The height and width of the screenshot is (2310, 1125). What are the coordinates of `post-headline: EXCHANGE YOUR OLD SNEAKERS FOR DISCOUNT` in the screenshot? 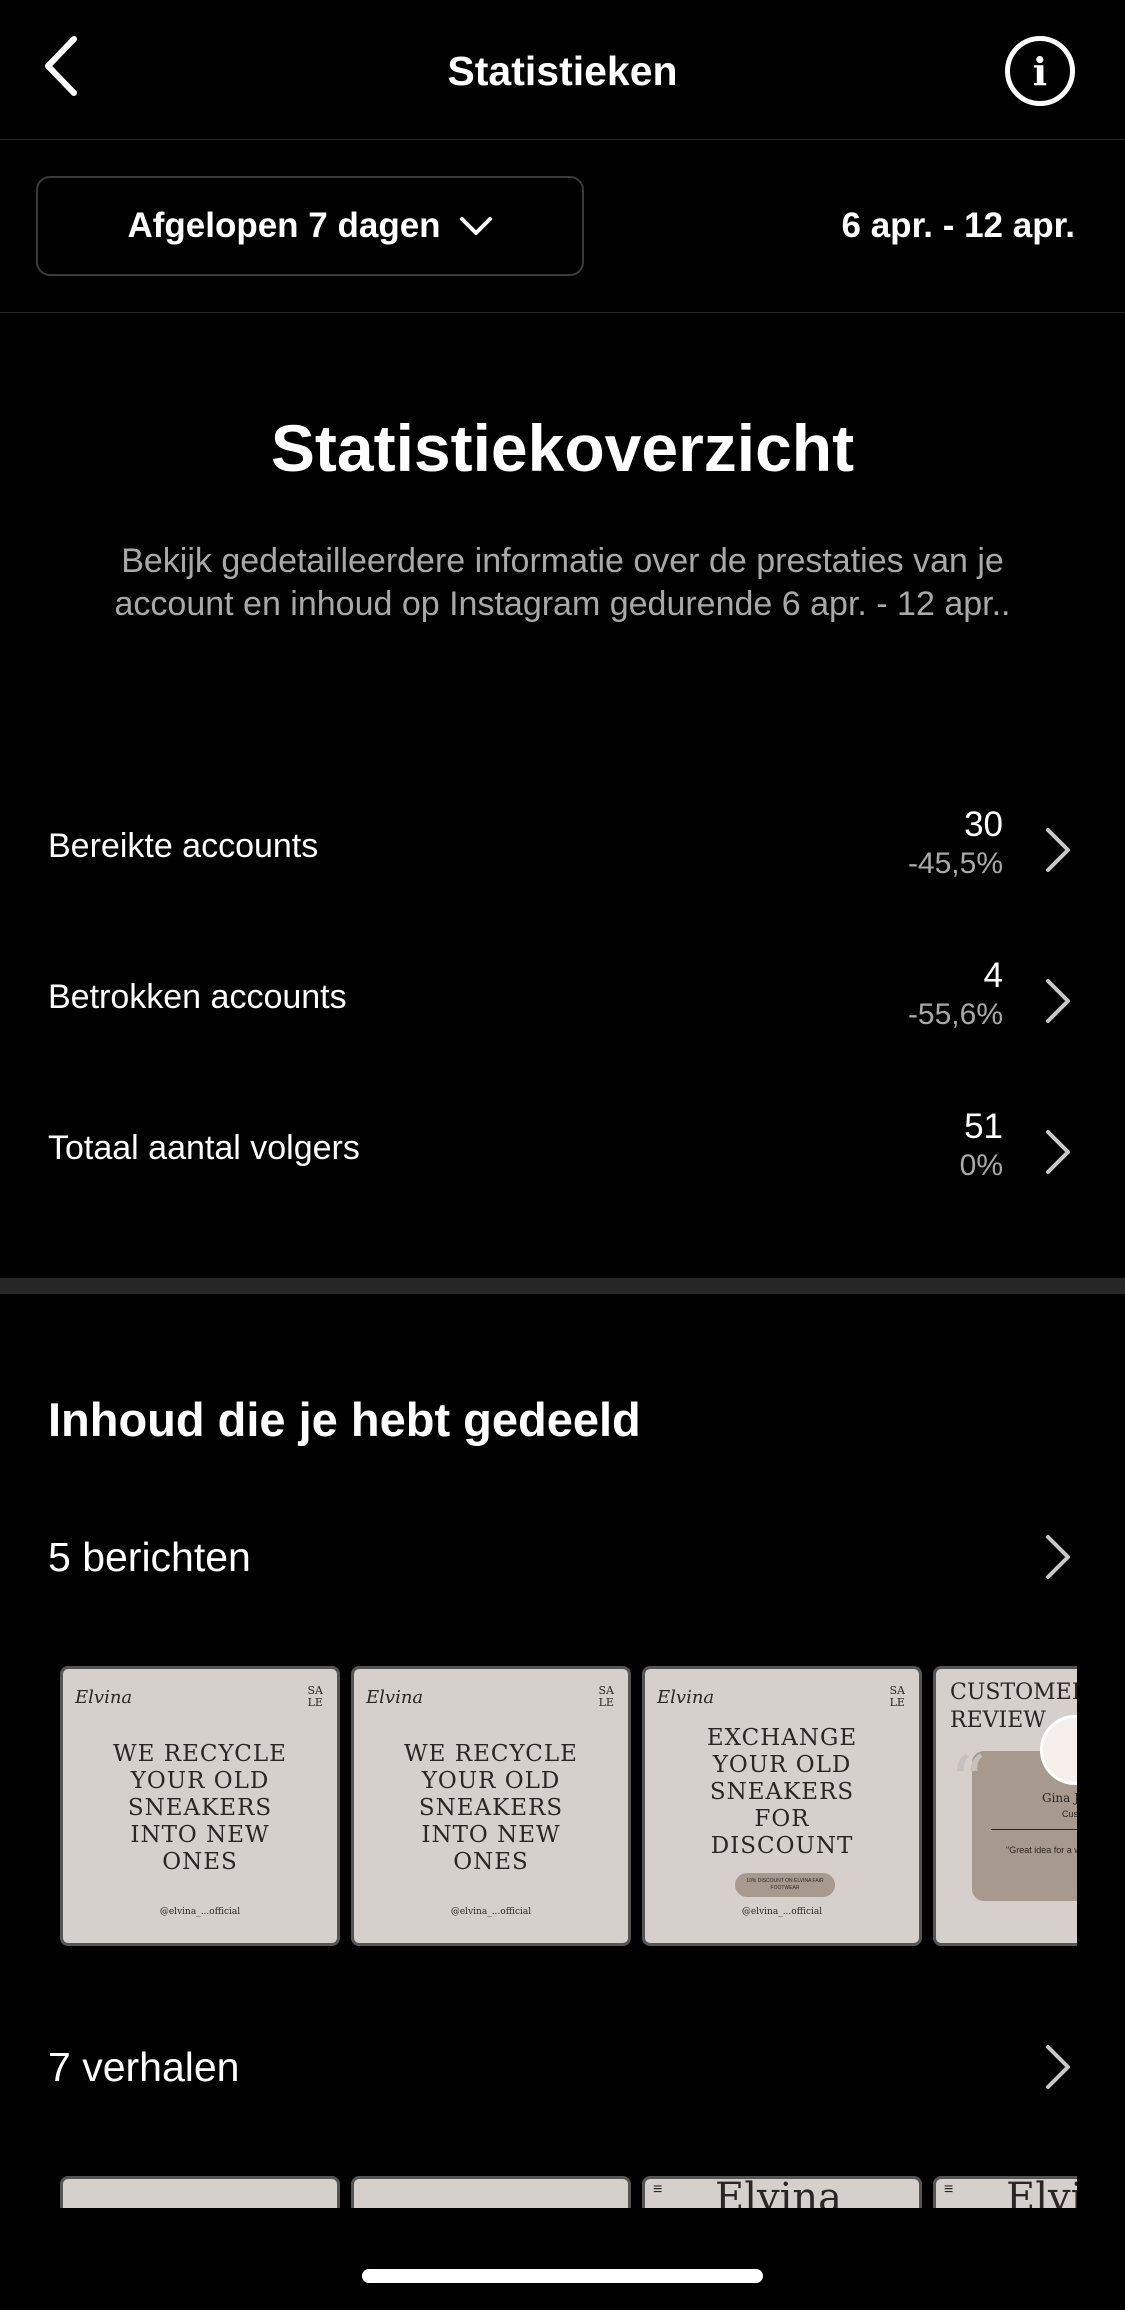 It's located at (782, 1792).